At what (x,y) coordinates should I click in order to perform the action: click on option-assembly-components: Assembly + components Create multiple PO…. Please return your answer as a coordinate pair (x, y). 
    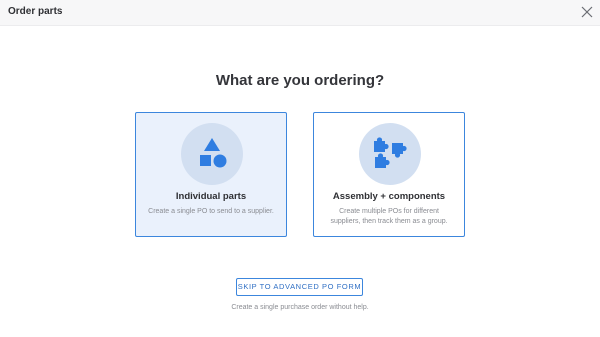
    Looking at the image, I should click on (389, 174).